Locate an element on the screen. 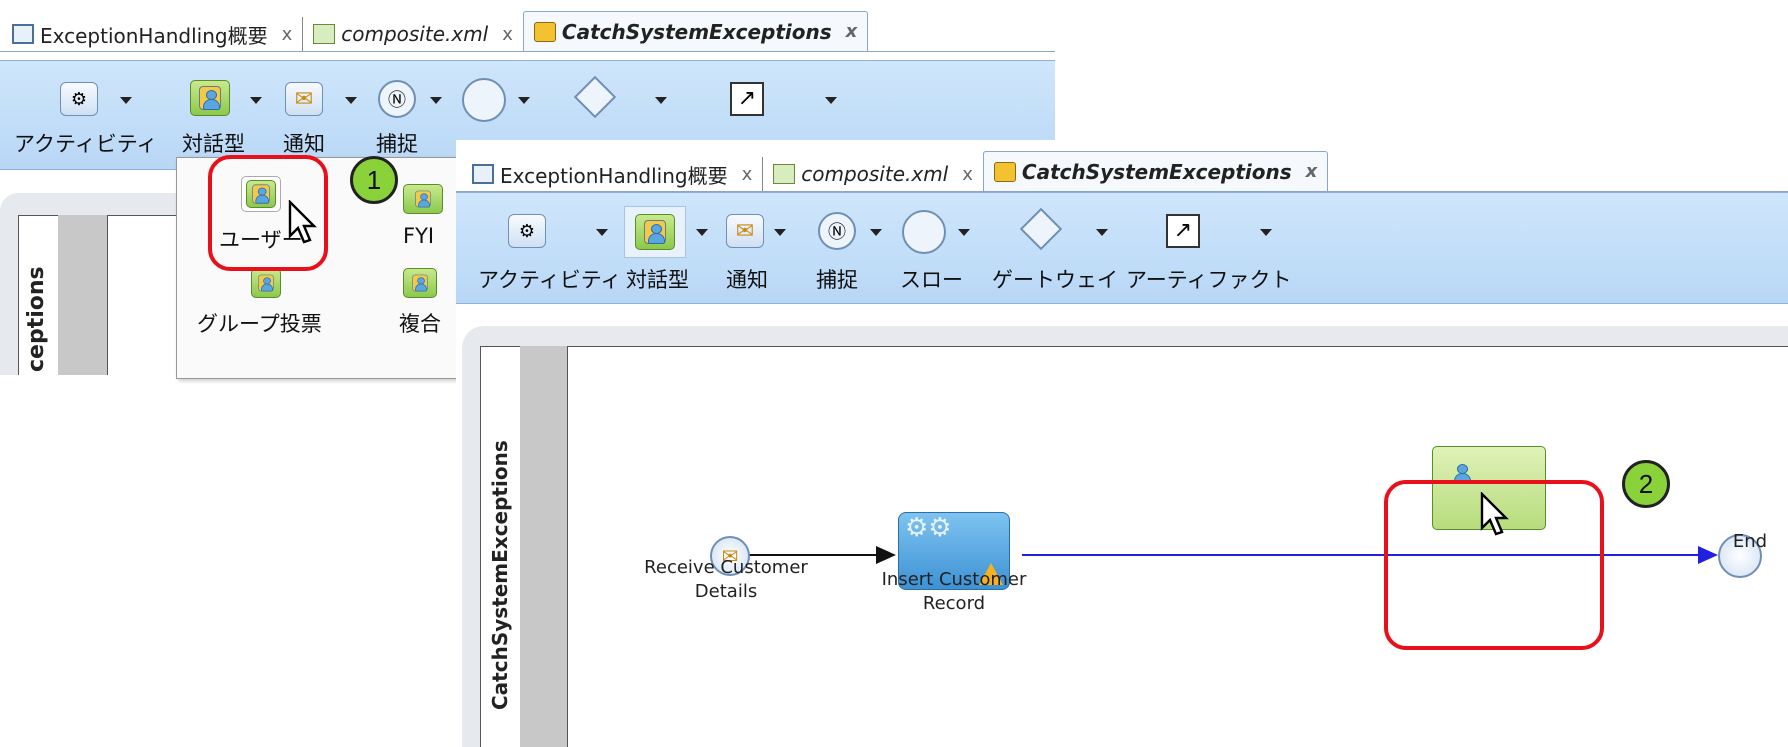 The height and width of the screenshot is (747, 1788). tab-label: ExceptionHandling概要 is located at coordinates (154, 35).